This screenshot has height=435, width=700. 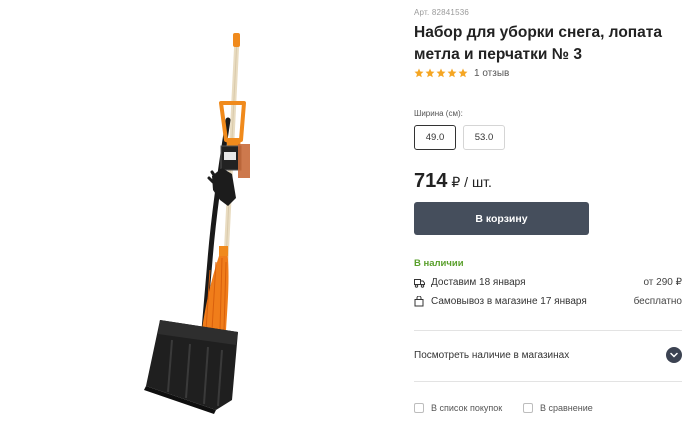 I want to click on check-stores-button: Посмотреть наличие в магазинах, so click(x=548, y=355).